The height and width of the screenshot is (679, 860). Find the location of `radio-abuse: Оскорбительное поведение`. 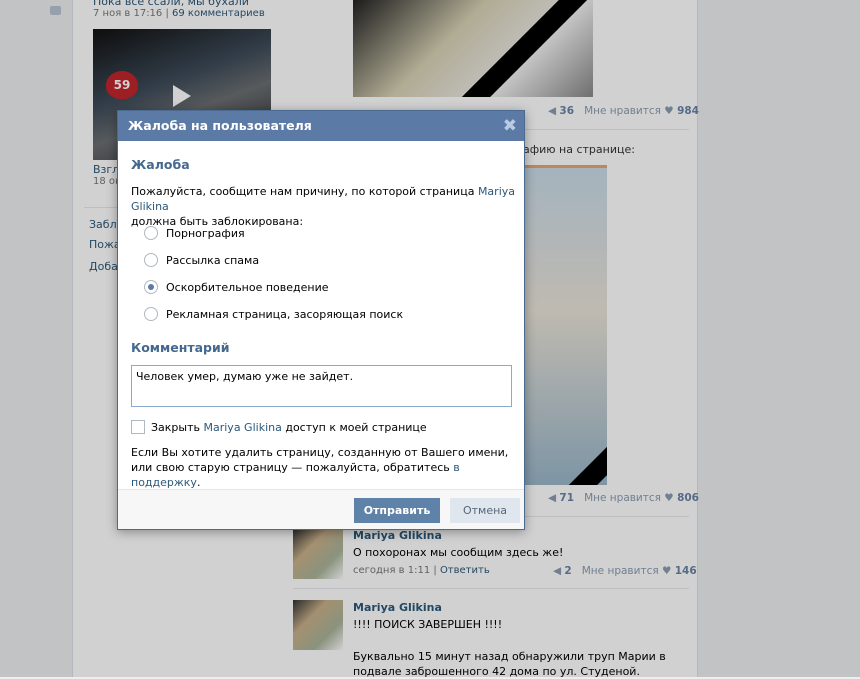

radio-abuse: Оскорбительное поведение is located at coordinates (236, 287).